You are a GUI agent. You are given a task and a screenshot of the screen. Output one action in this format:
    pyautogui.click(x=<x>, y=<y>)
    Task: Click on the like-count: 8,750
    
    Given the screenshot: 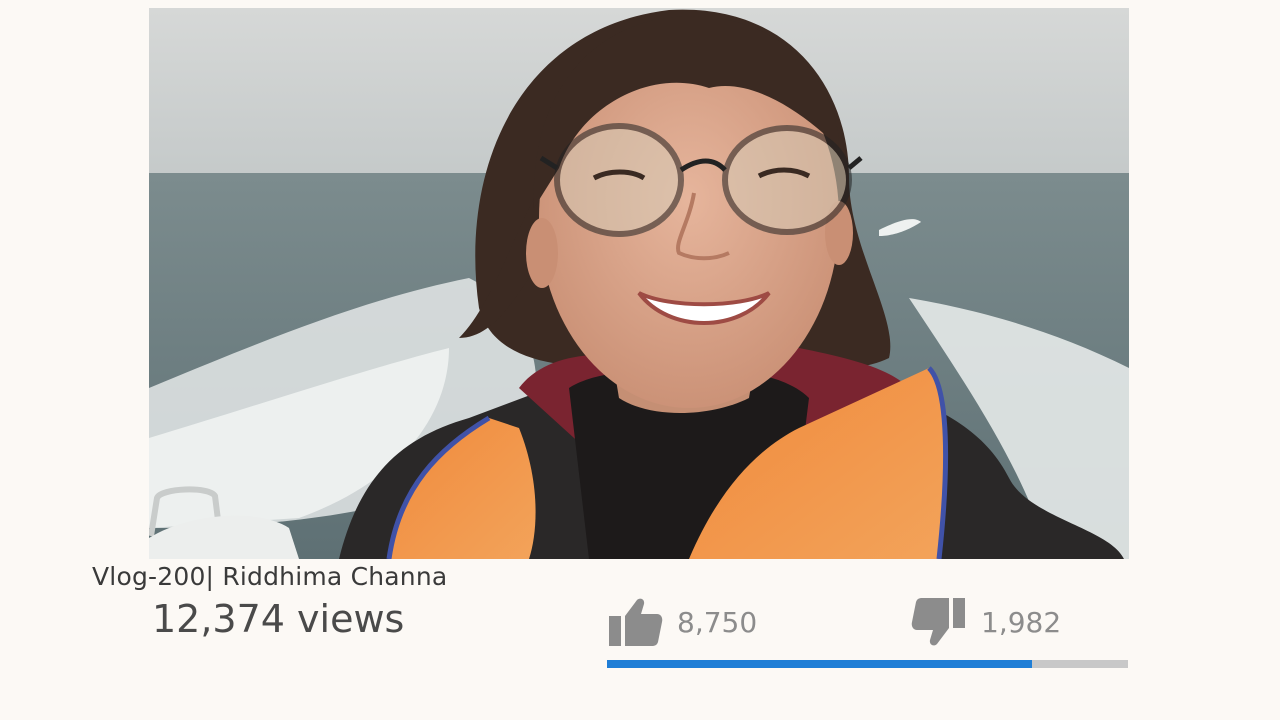 What is the action you would take?
    pyautogui.click(x=717, y=622)
    